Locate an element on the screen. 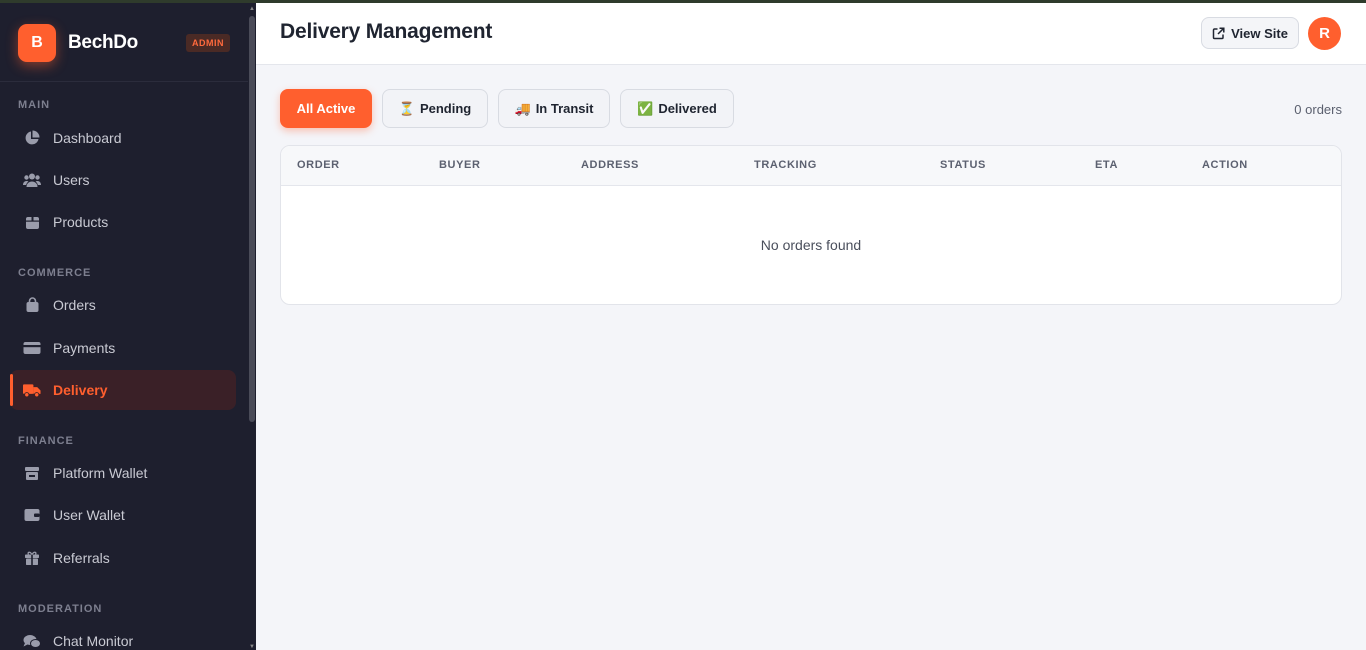 The height and width of the screenshot is (650, 1366). sidebar-item-dashboard: Dashboard is located at coordinates (123, 138).